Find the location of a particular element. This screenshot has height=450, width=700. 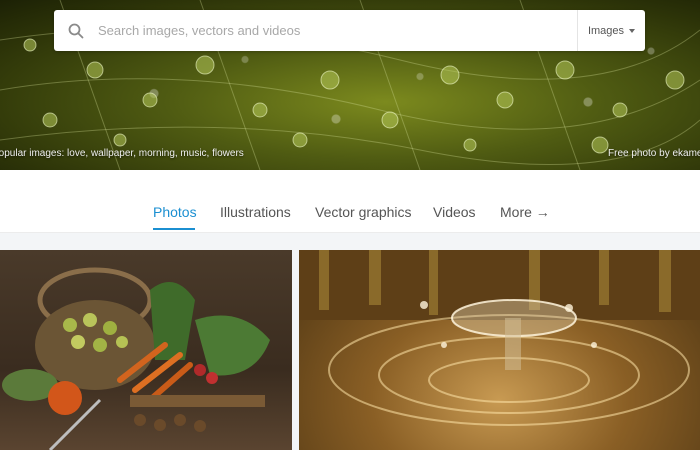

tab-videos: Videos is located at coordinates (454, 212).